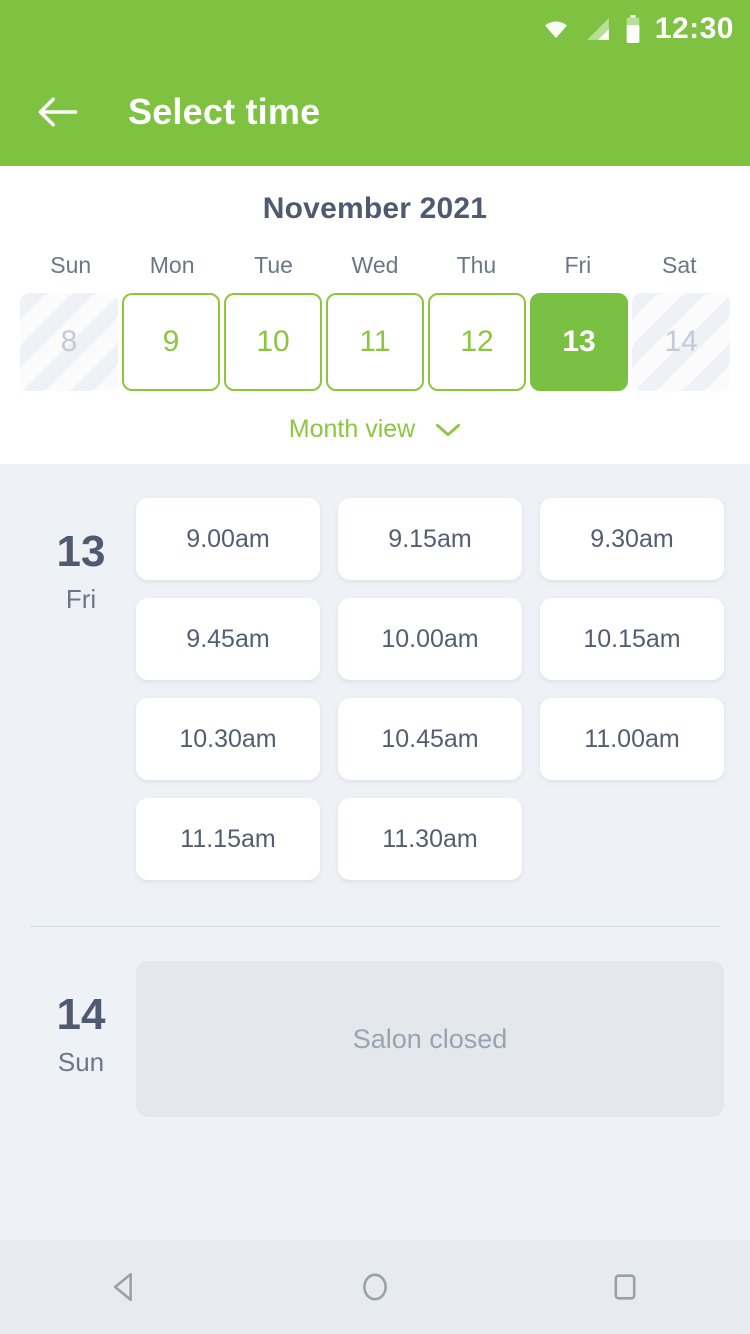 The width and height of the screenshot is (750, 1334). I want to click on time-slot: 11.15am, so click(228, 839).